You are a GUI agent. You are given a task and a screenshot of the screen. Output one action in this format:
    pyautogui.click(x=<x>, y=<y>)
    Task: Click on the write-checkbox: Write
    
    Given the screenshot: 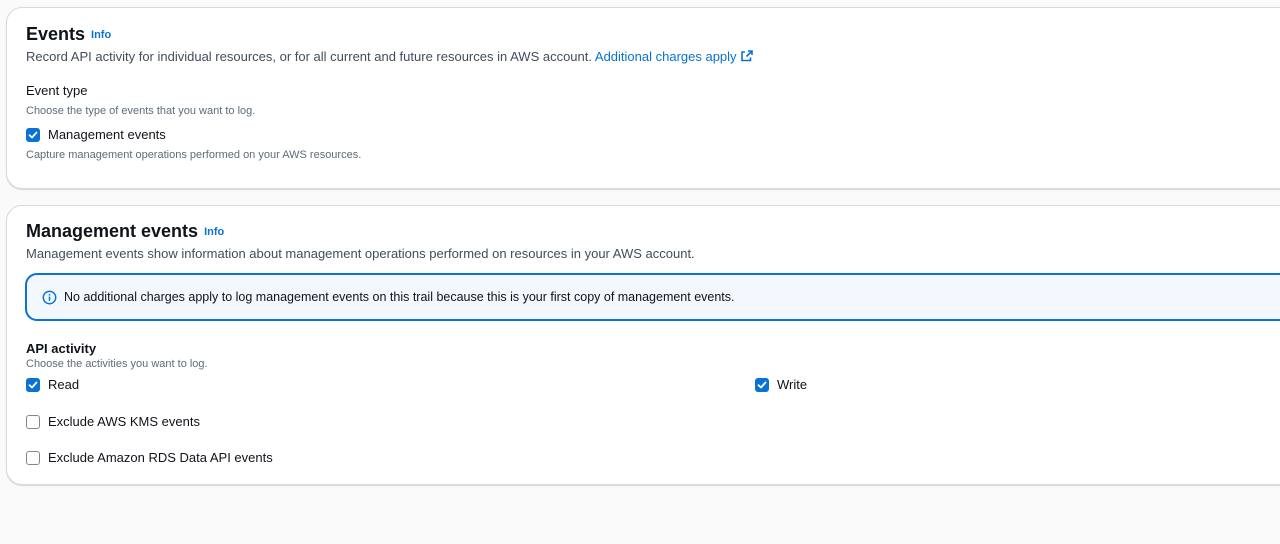 What is the action you would take?
    pyautogui.click(x=781, y=384)
    